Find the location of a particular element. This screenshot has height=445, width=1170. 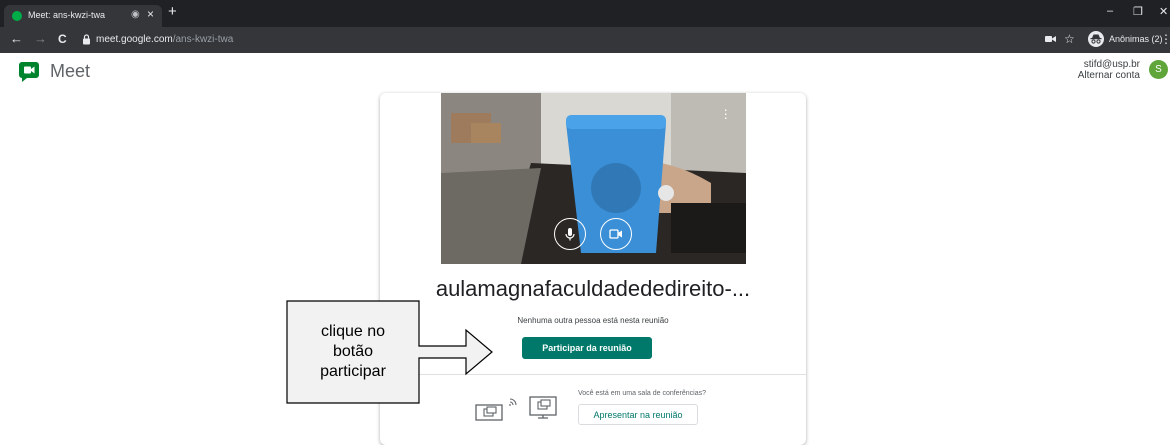

url-path: /ans-kwzi-twa is located at coordinates (203, 39).